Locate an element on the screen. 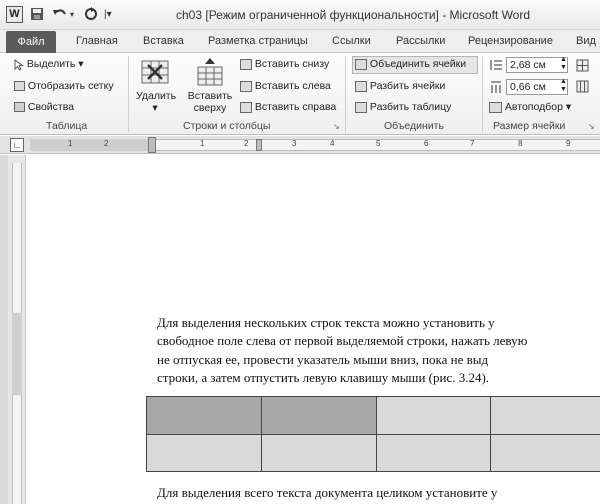 The height and width of the screenshot is (504, 600). merge-cells-button: Объединить ячейки is located at coordinates (410, 64).